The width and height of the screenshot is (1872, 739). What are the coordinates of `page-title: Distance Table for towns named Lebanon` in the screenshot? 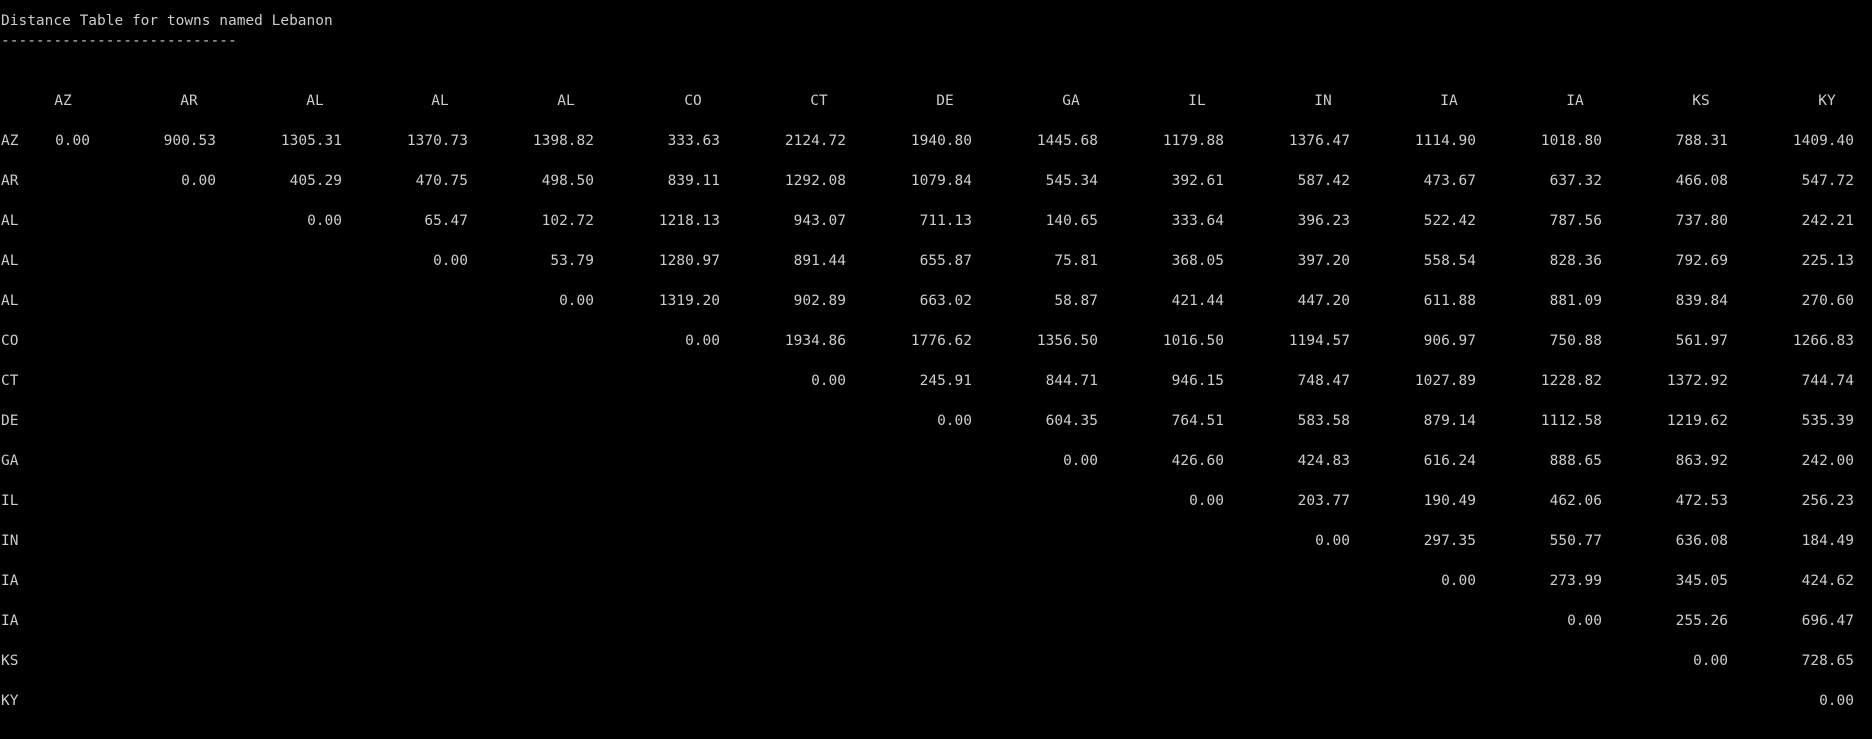 It's located at (167, 21).